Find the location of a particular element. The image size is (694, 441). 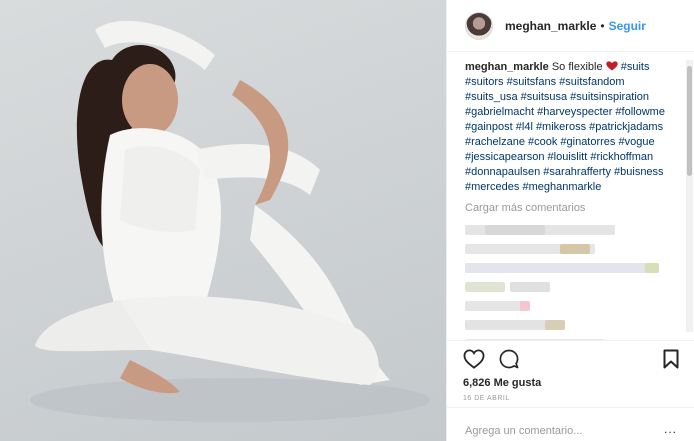

action-icons is located at coordinates (571, 359).